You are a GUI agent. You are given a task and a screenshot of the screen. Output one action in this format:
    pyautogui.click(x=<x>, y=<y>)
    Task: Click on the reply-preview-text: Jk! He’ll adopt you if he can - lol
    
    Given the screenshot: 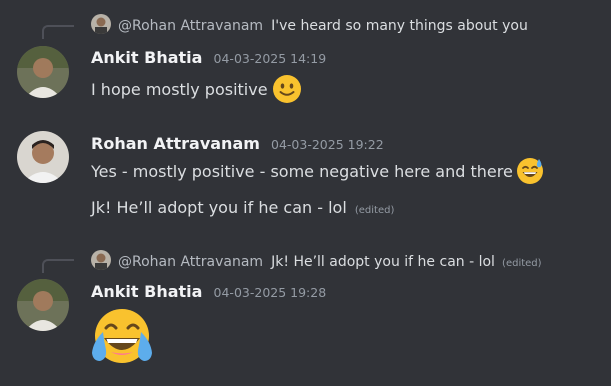 What is the action you would take?
    pyautogui.click(x=383, y=262)
    